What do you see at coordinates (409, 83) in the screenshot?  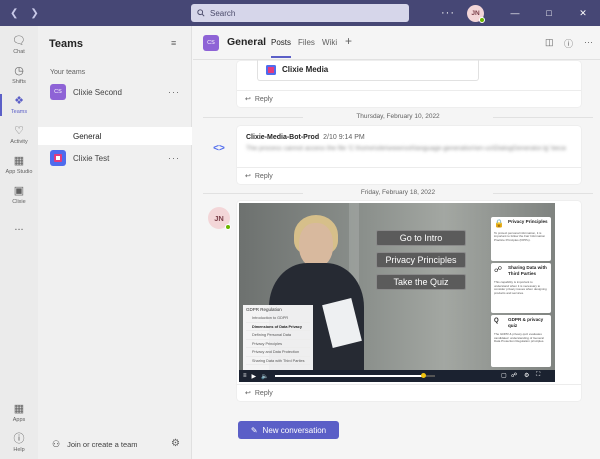 I see `message-card: Clixie Media ↩ Reply` at bounding box center [409, 83].